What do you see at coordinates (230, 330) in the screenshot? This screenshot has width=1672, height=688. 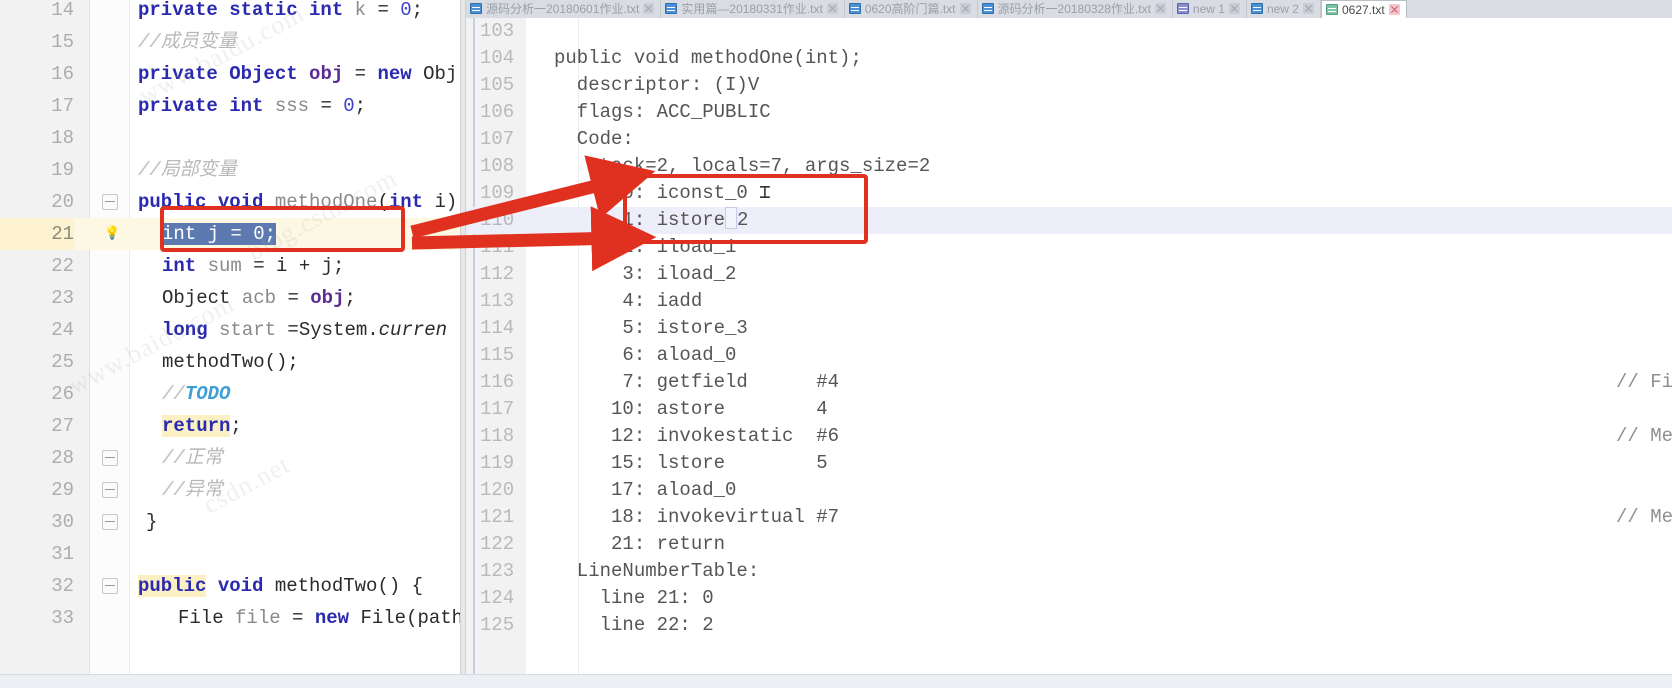 I see `editor-line-24: 24 long start =System.curren` at bounding box center [230, 330].